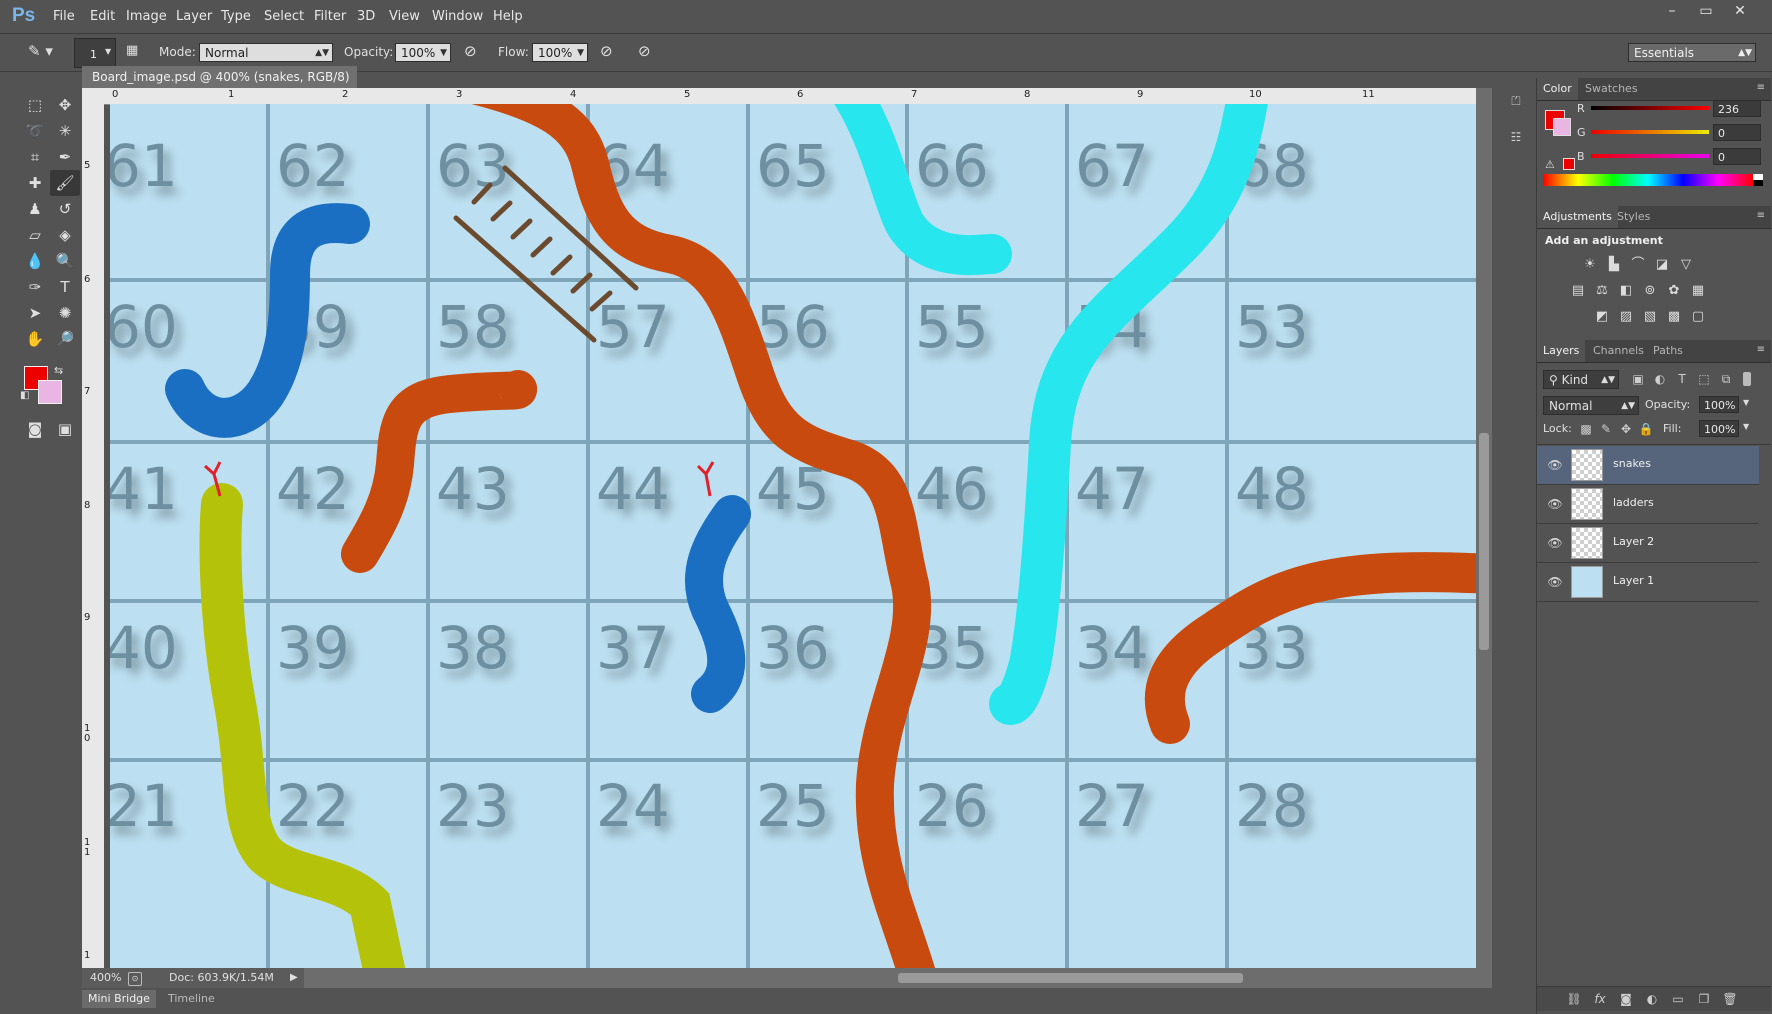  What do you see at coordinates (35, 157) in the screenshot?
I see `crop-tool-icon: ⌗` at bounding box center [35, 157].